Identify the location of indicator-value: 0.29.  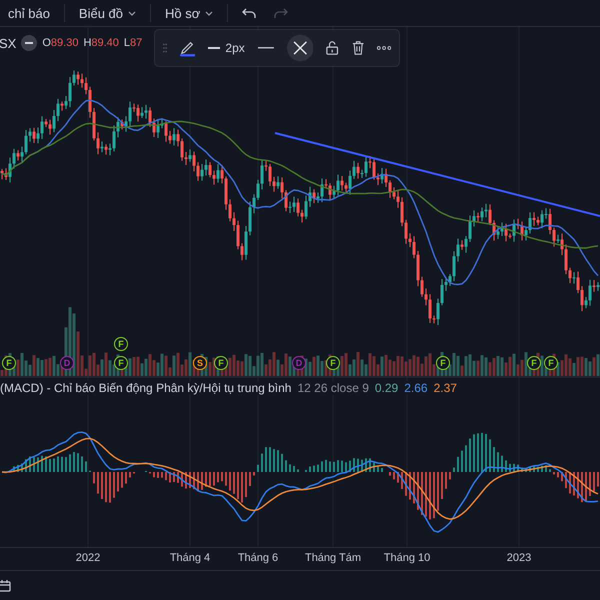
(386, 388).